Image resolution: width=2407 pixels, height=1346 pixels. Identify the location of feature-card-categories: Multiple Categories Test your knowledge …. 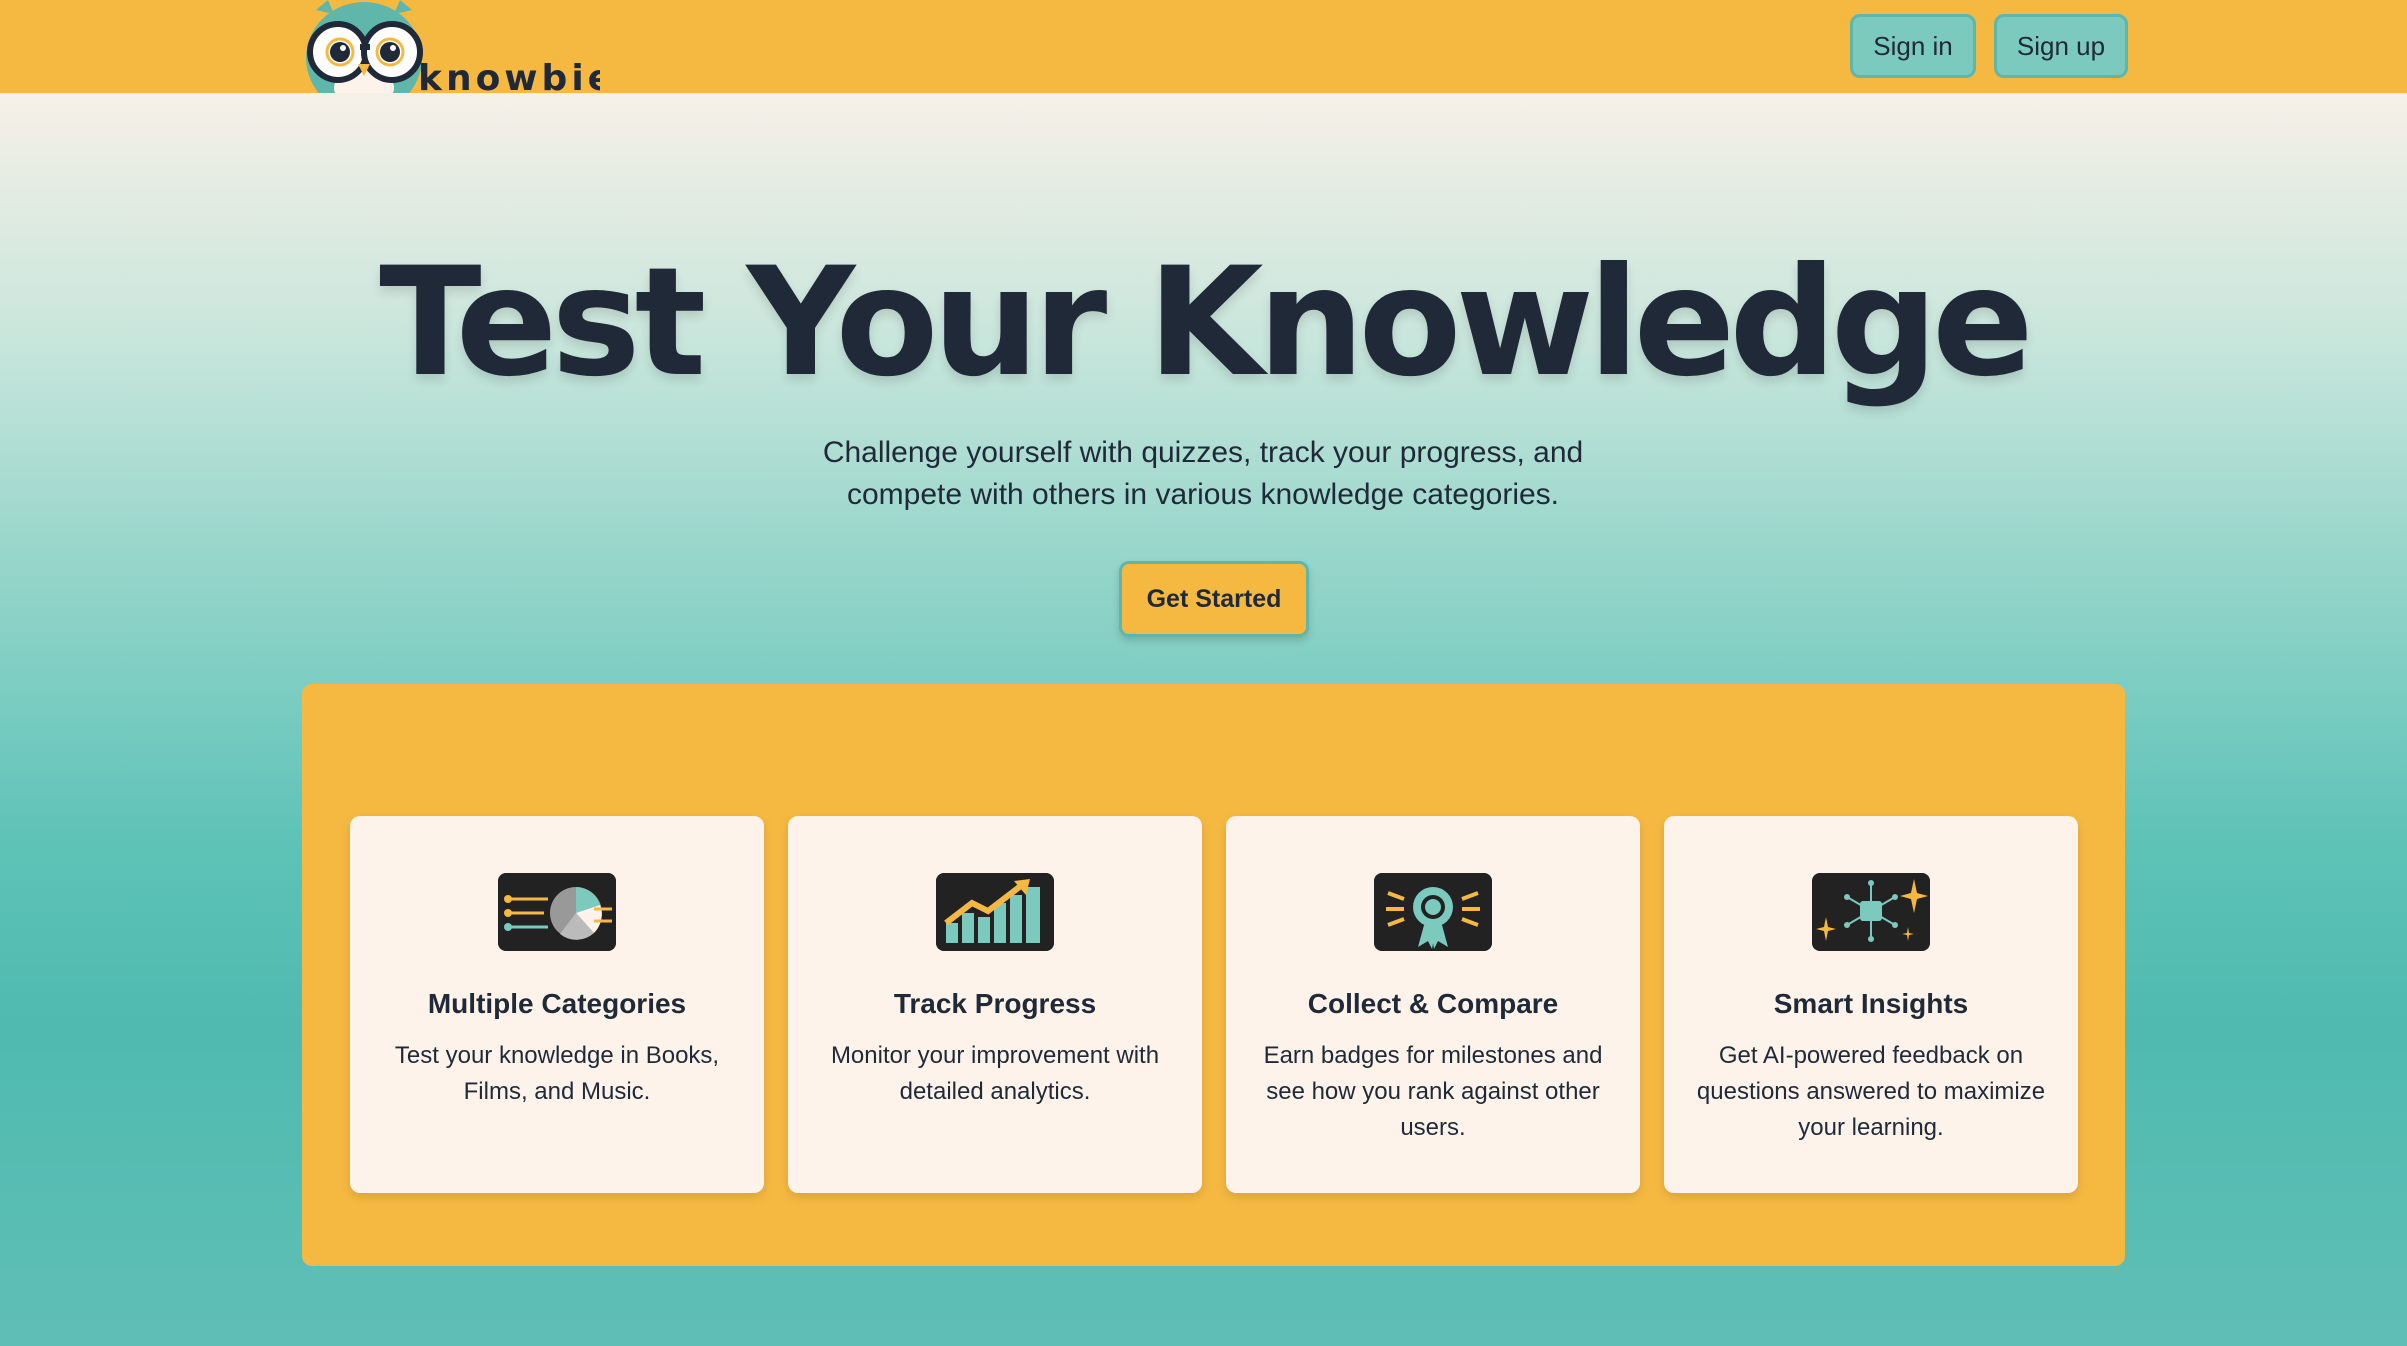
(557, 1004).